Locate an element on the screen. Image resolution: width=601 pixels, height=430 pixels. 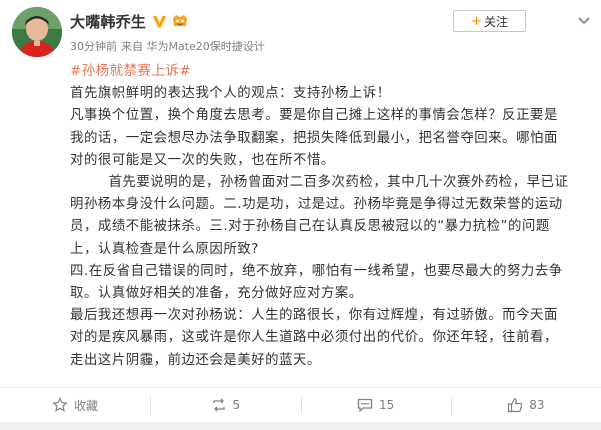
comment-button: 15 is located at coordinates (375, 405).